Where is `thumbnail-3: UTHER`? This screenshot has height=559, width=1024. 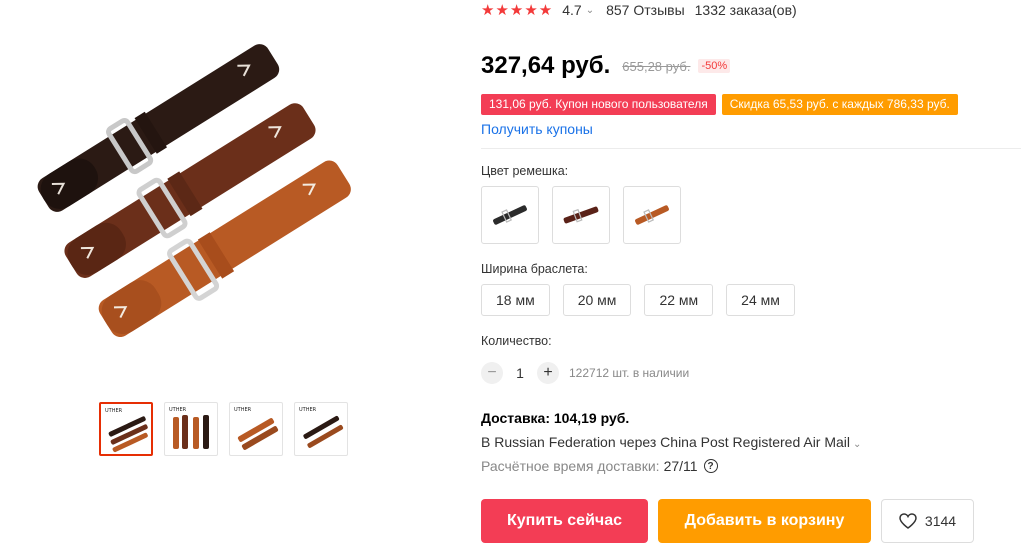
thumbnail-3: UTHER is located at coordinates (256, 429).